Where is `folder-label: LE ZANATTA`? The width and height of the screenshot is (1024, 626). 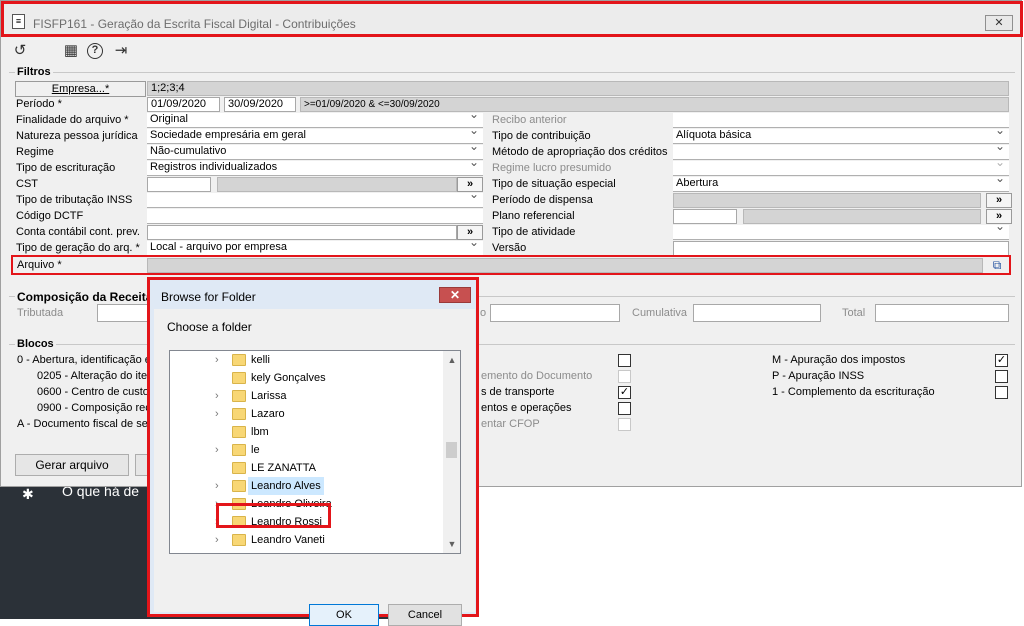 folder-label: LE ZANATTA is located at coordinates (283, 468).